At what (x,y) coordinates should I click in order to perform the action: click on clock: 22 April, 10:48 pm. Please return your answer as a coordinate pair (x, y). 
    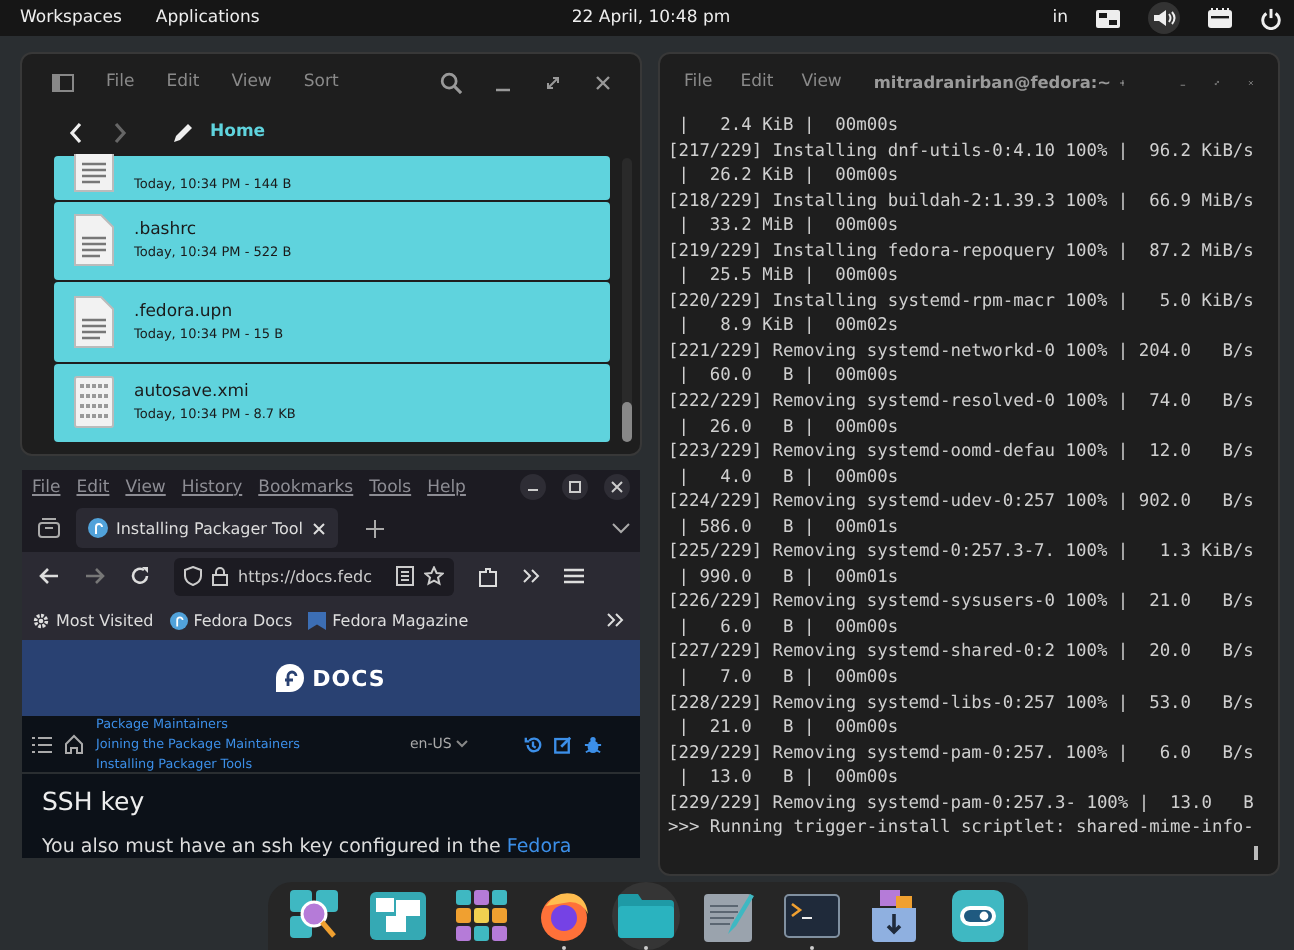
    Looking at the image, I should click on (651, 18).